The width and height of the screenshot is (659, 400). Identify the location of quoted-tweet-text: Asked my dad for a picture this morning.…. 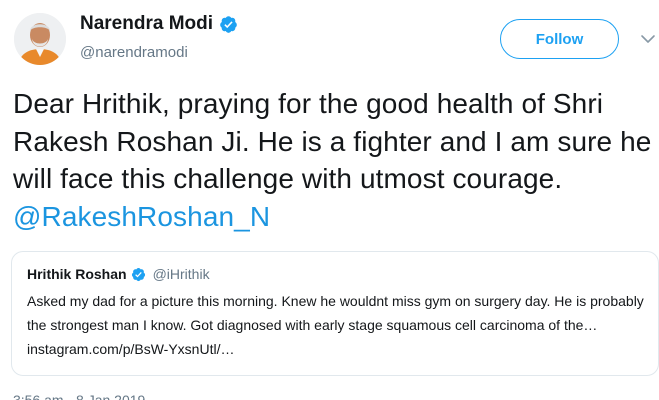
(335, 325).